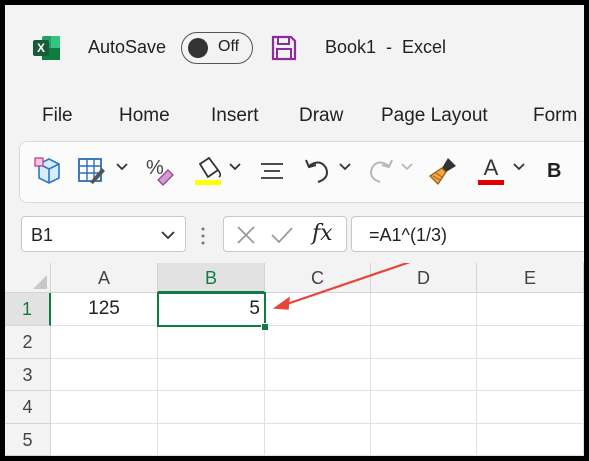 This screenshot has height=461, width=589. What do you see at coordinates (294, 115) in the screenshot?
I see `ribbon-tabs: File Home Insert Draw Page Layout Form` at bounding box center [294, 115].